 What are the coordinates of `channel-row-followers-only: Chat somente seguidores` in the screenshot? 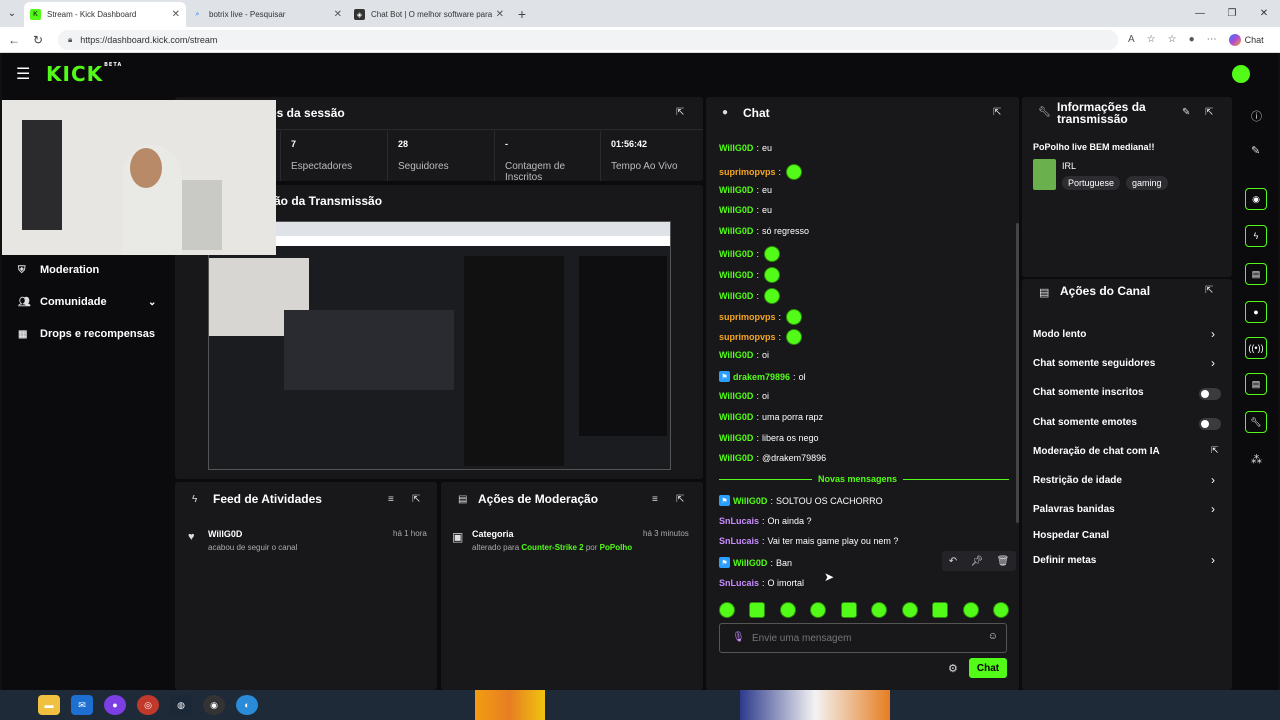 It's located at (1094, 363).